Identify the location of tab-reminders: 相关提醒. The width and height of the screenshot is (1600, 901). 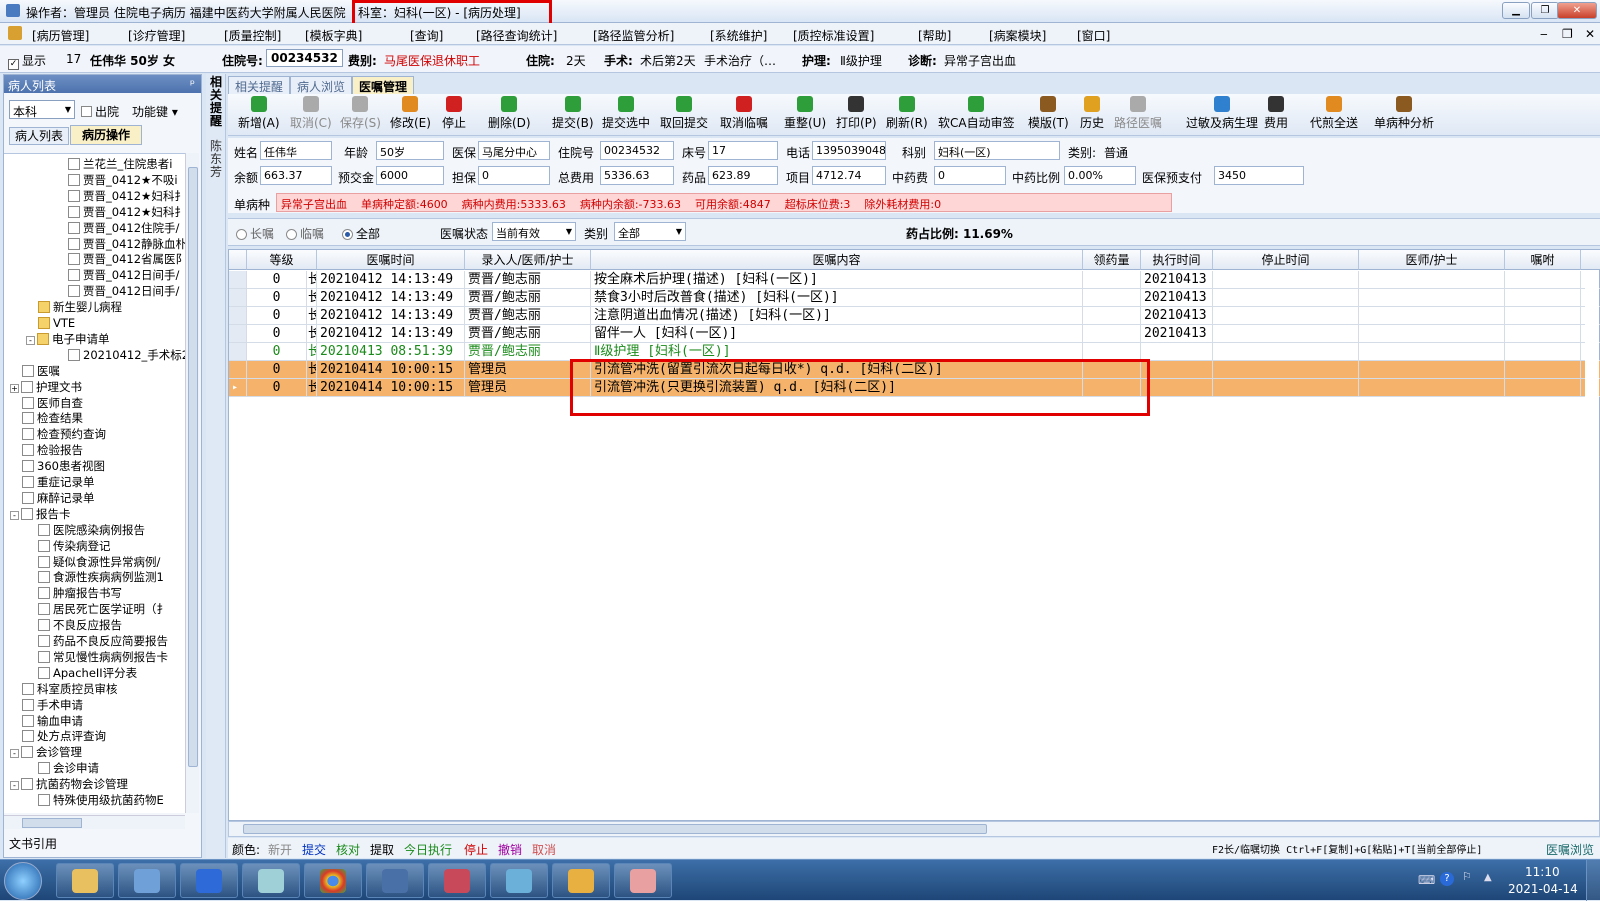
(259, 85).